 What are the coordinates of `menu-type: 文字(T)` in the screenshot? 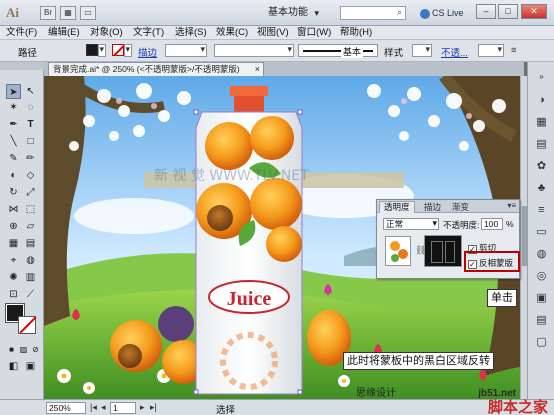 It's located at (148, 33).